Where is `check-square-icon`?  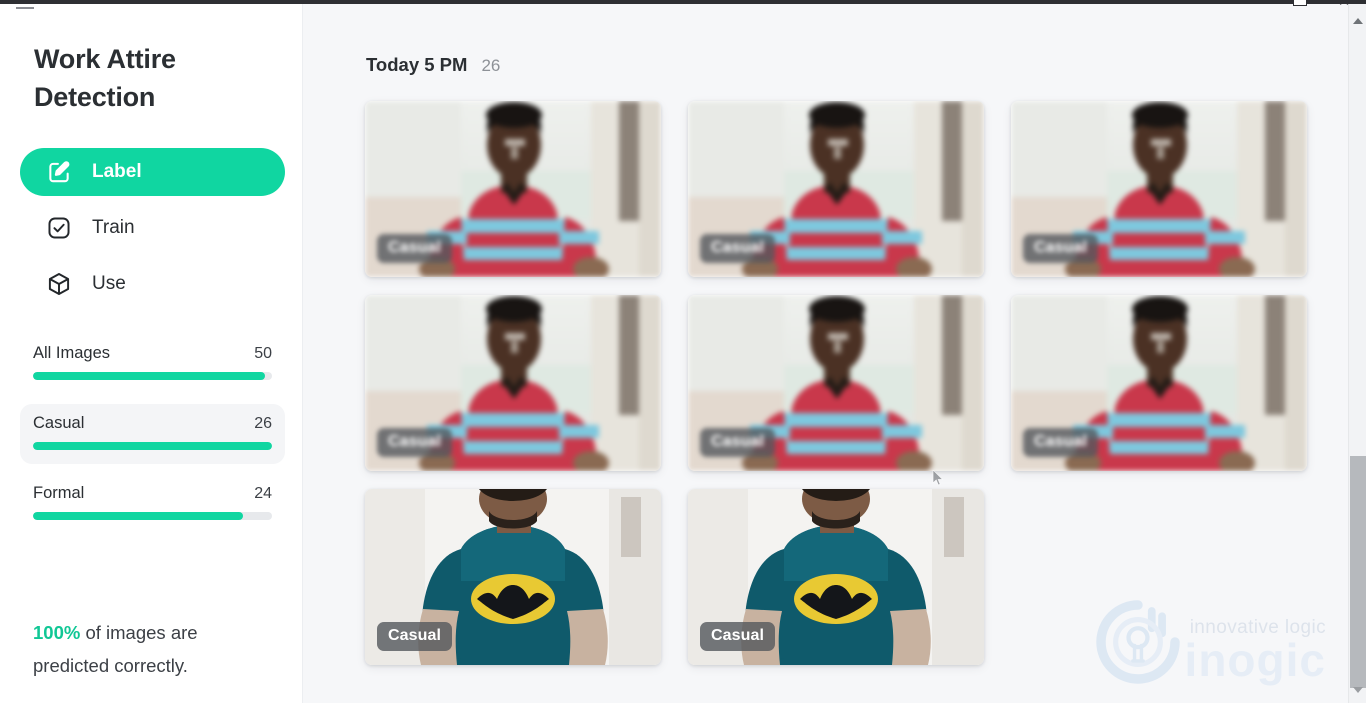 check-square-icon is located at coordinates (59, 228).